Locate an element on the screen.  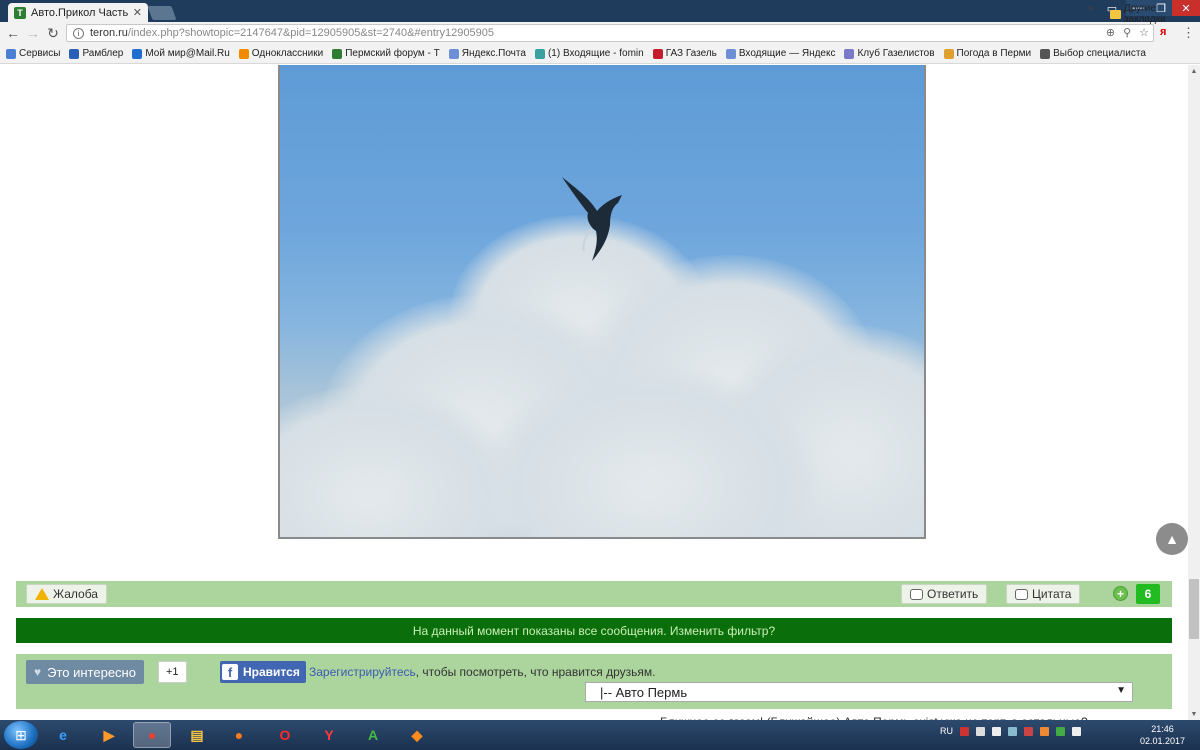
zoom-icon: ⚲ is located at coordinates (1127, 32).